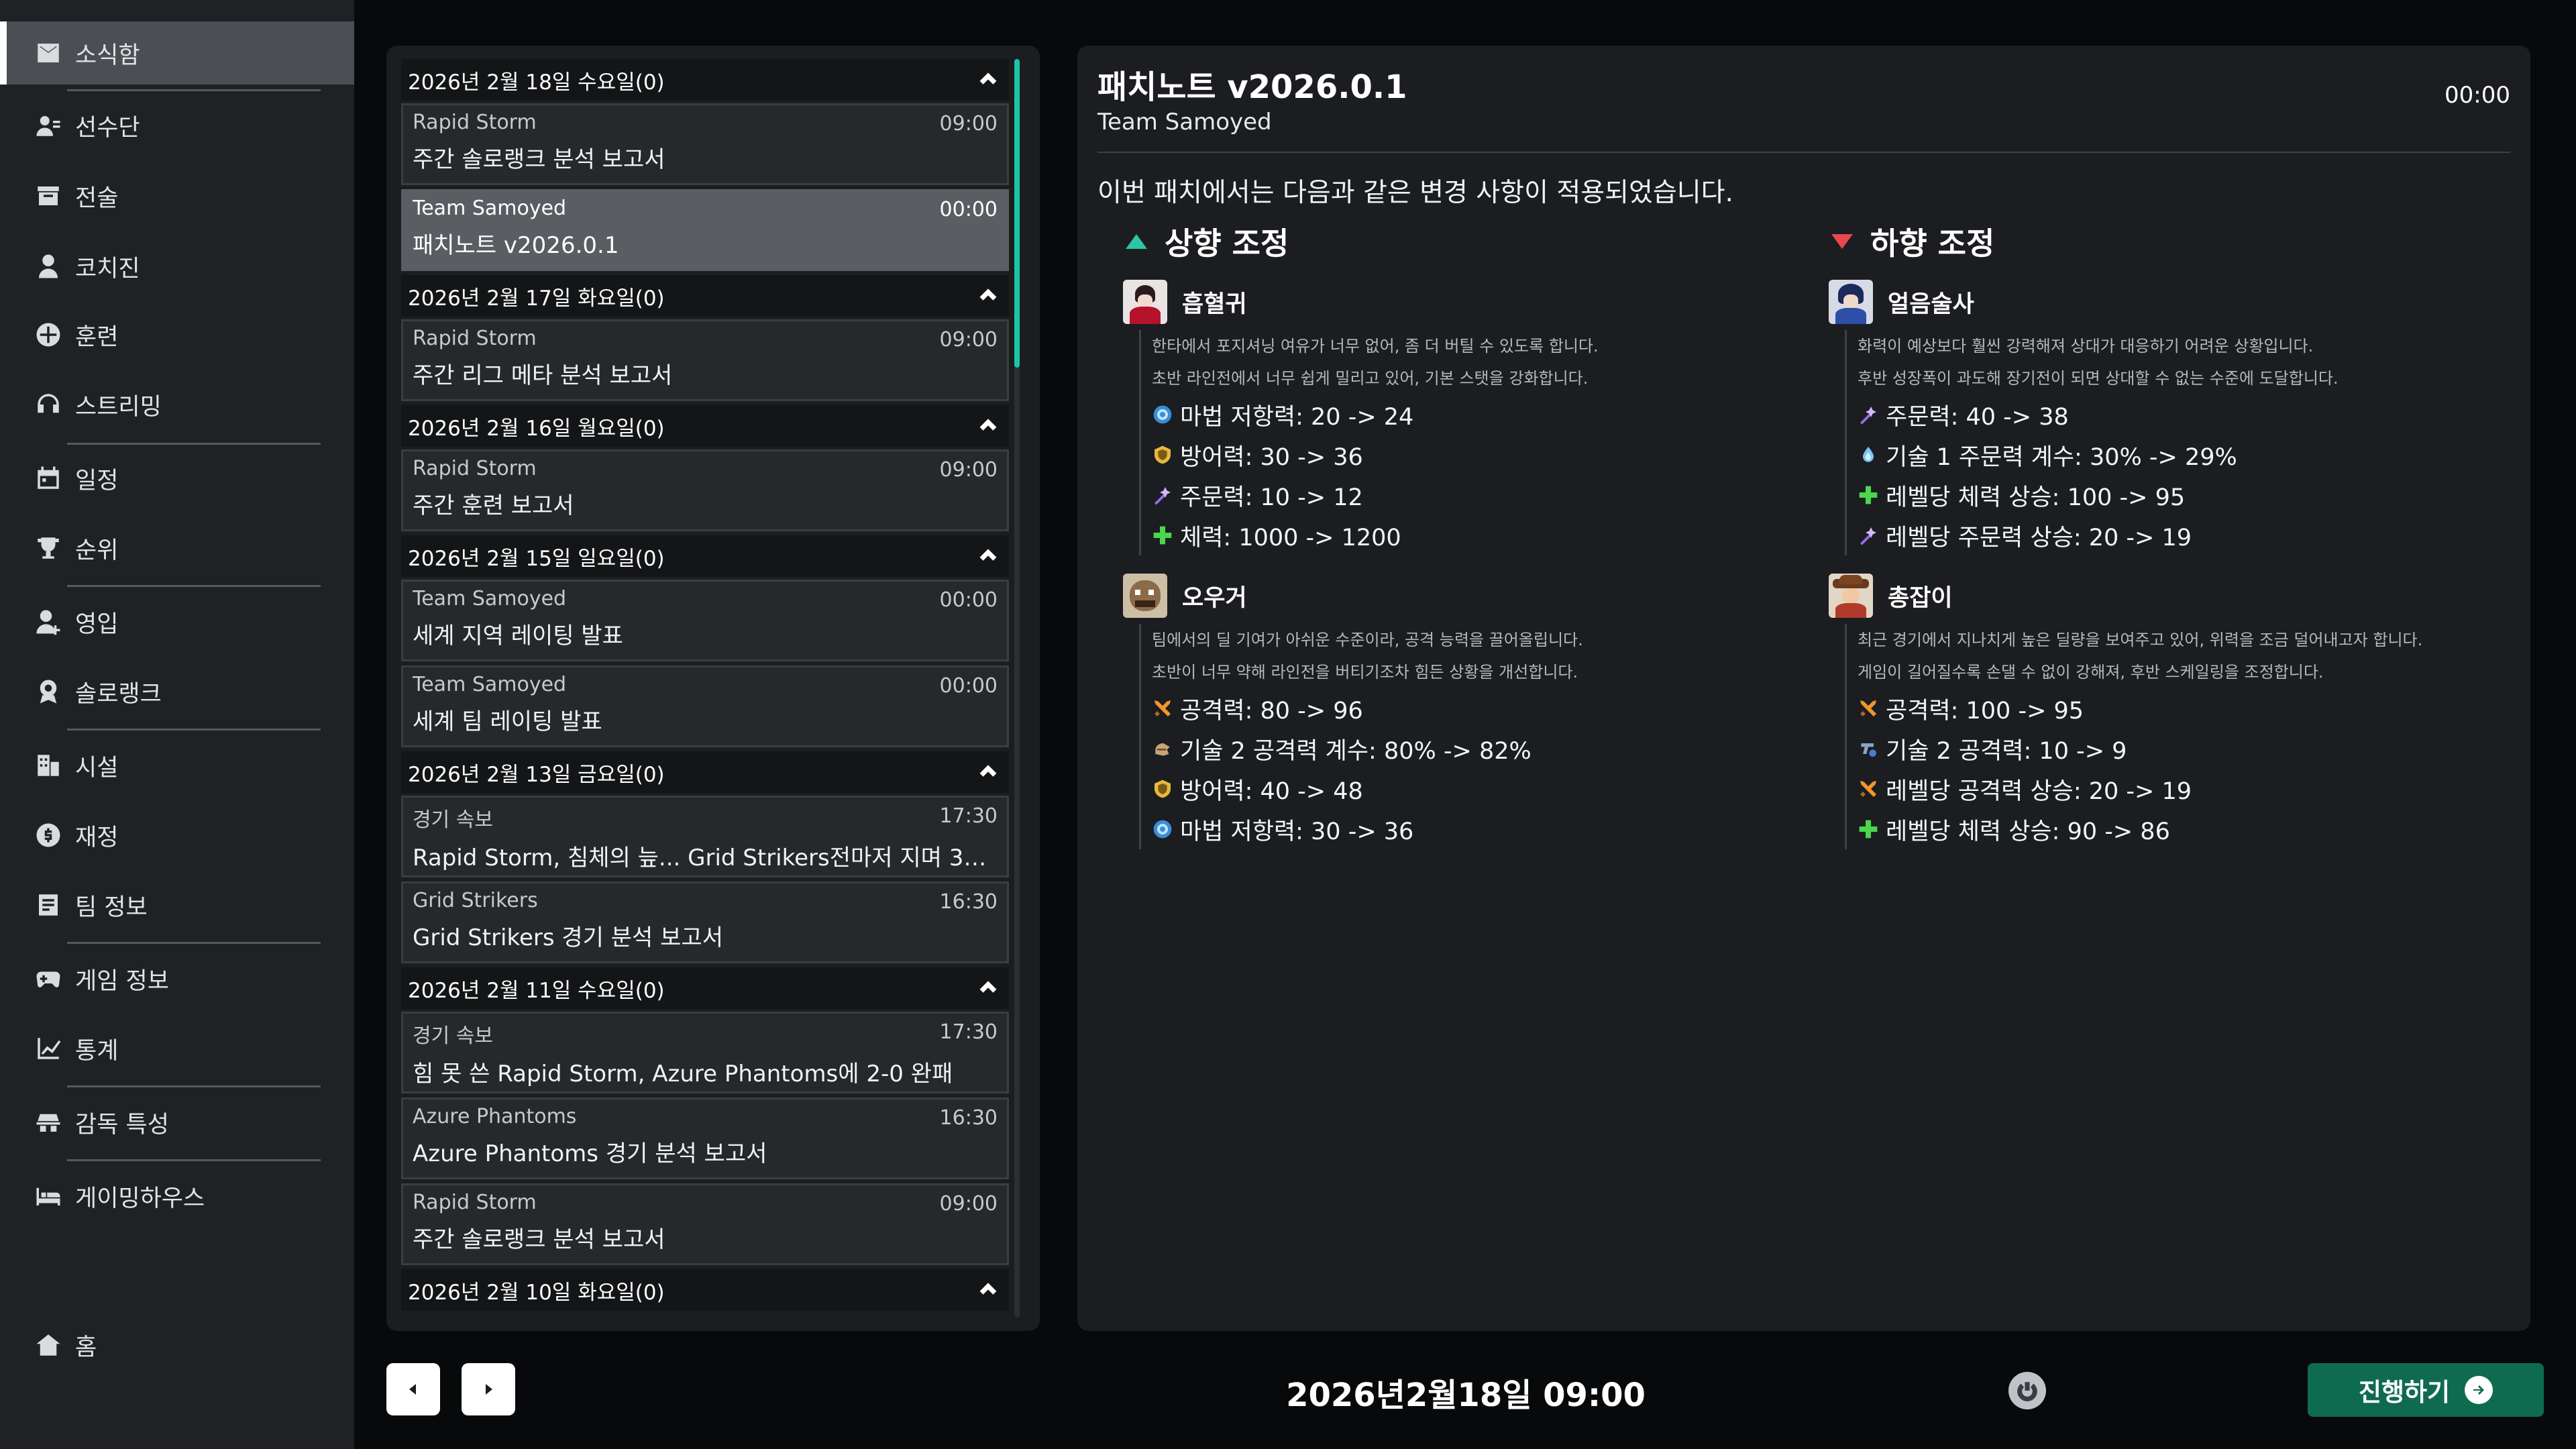 Image resolution: width=2576 pixels, height=1449 pixels. Describe the element at coordinates (177, 978) in the screenshot. I see `sidebar-item-game-info: 게임 정보` at that location.